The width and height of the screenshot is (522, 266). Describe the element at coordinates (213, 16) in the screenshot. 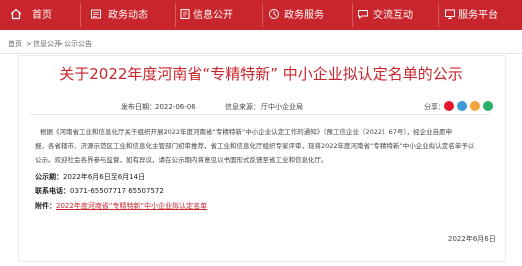

I see `nav-item-info: 信息公开` at that location.